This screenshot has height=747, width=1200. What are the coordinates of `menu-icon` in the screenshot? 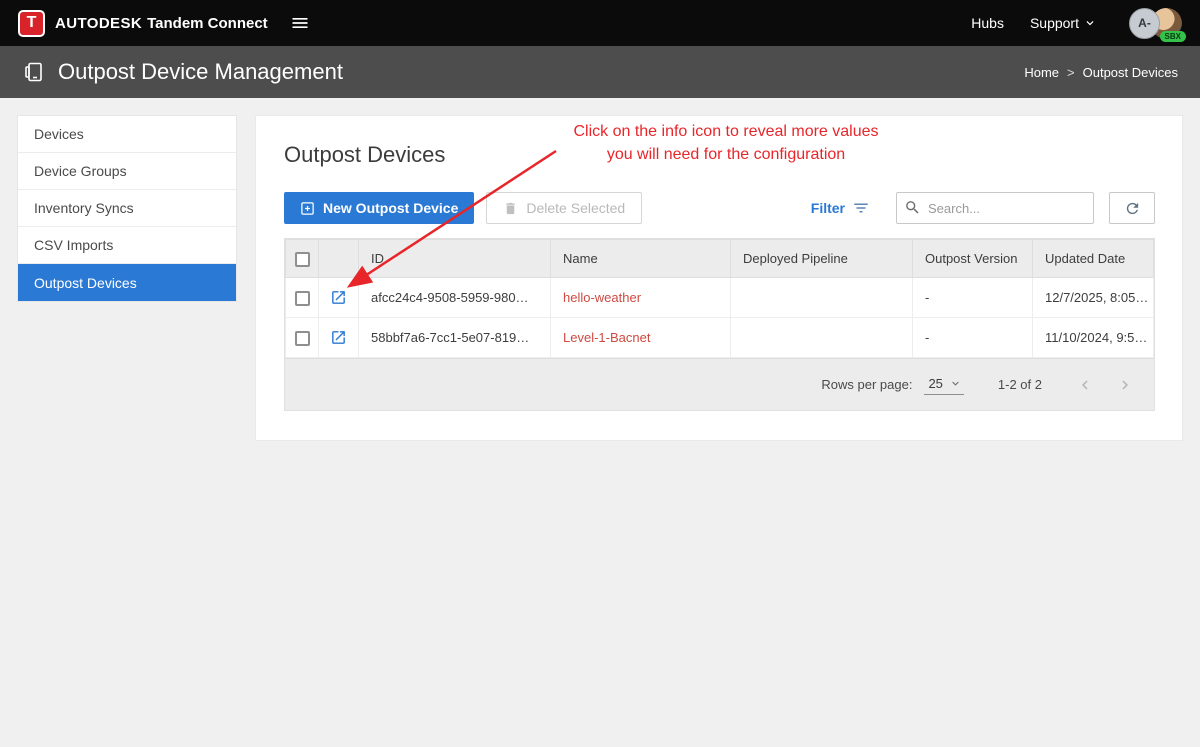 It's located at (300, 23).